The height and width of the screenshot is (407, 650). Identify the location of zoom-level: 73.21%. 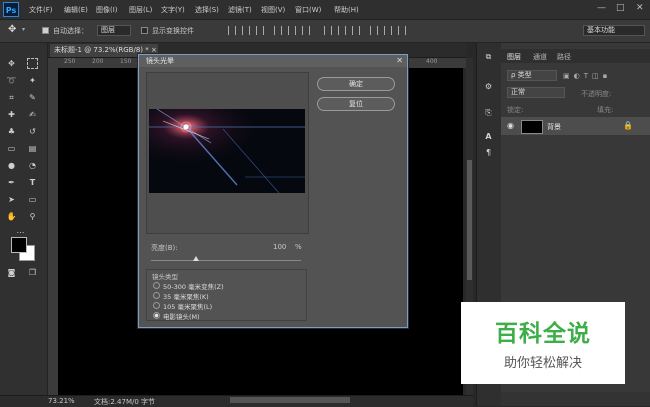
(61, 401).